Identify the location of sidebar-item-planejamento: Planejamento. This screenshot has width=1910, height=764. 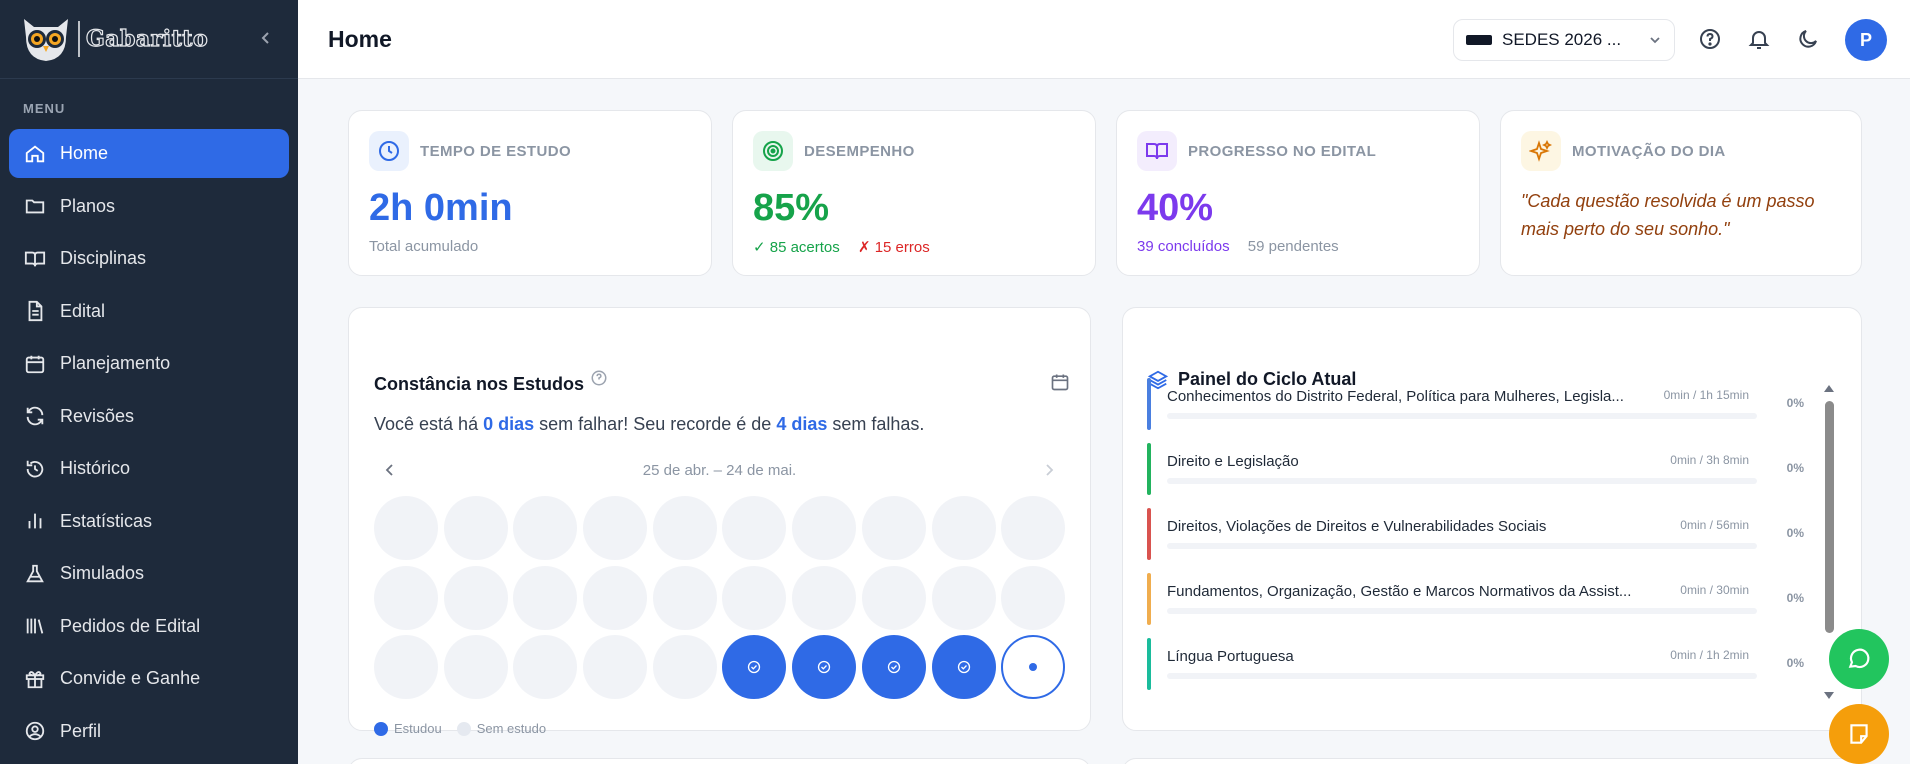
(149, 363).